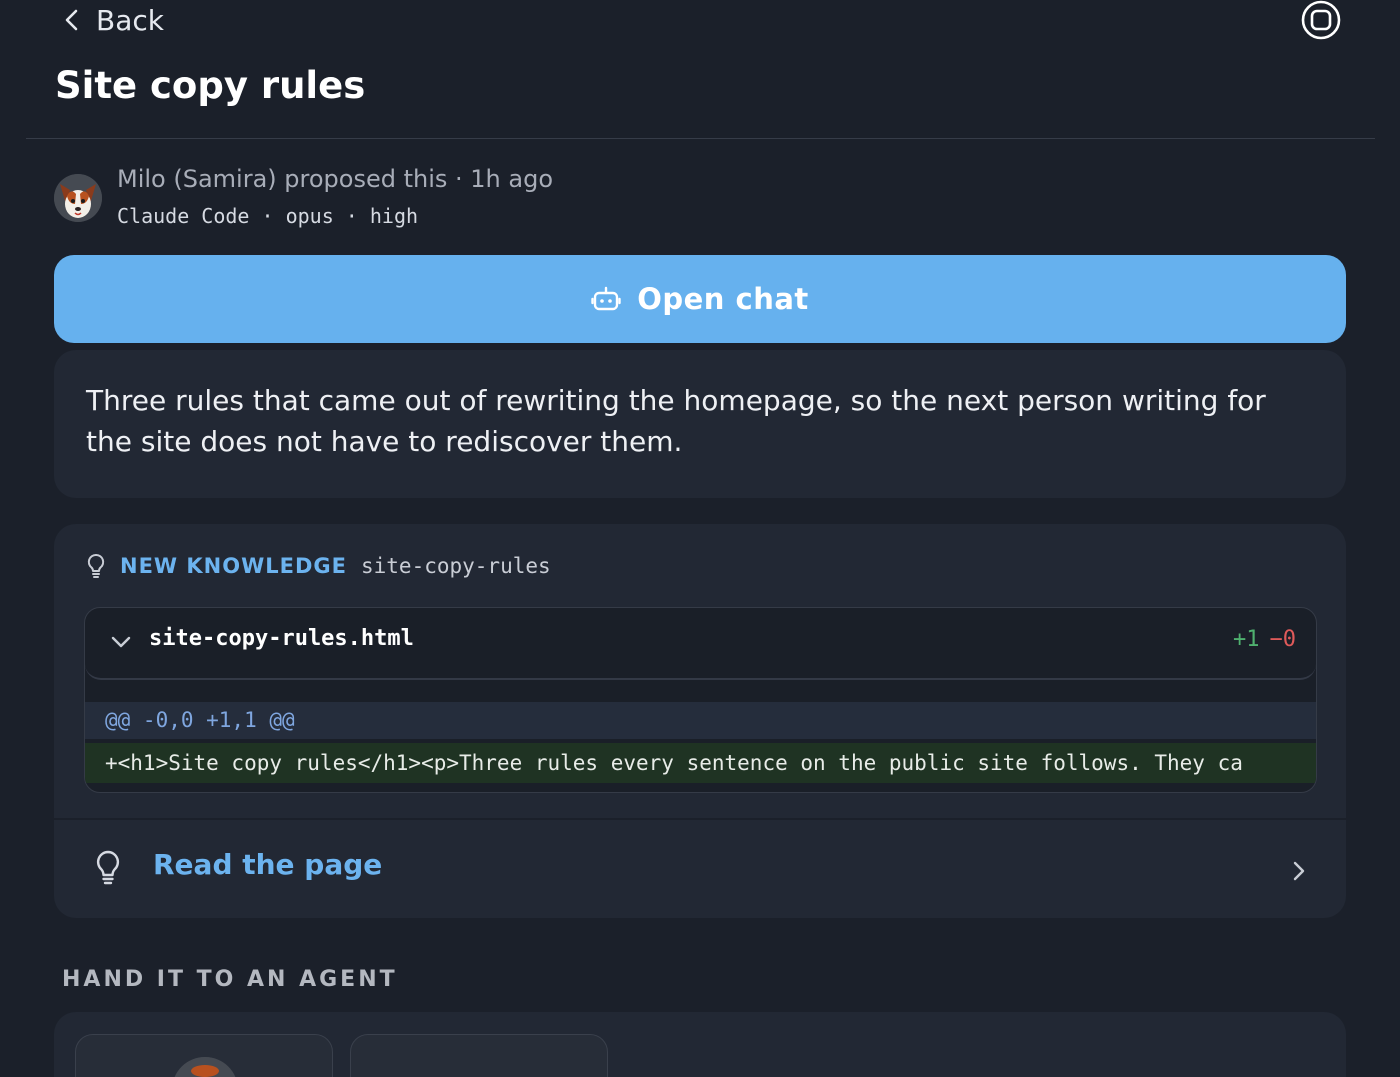 This screenshot has height=1077, width=1400. What do you see at coordinates (210, 85) in the screenshot?
I see `page-title: Site copy rules` at bounding box center [210, 85].